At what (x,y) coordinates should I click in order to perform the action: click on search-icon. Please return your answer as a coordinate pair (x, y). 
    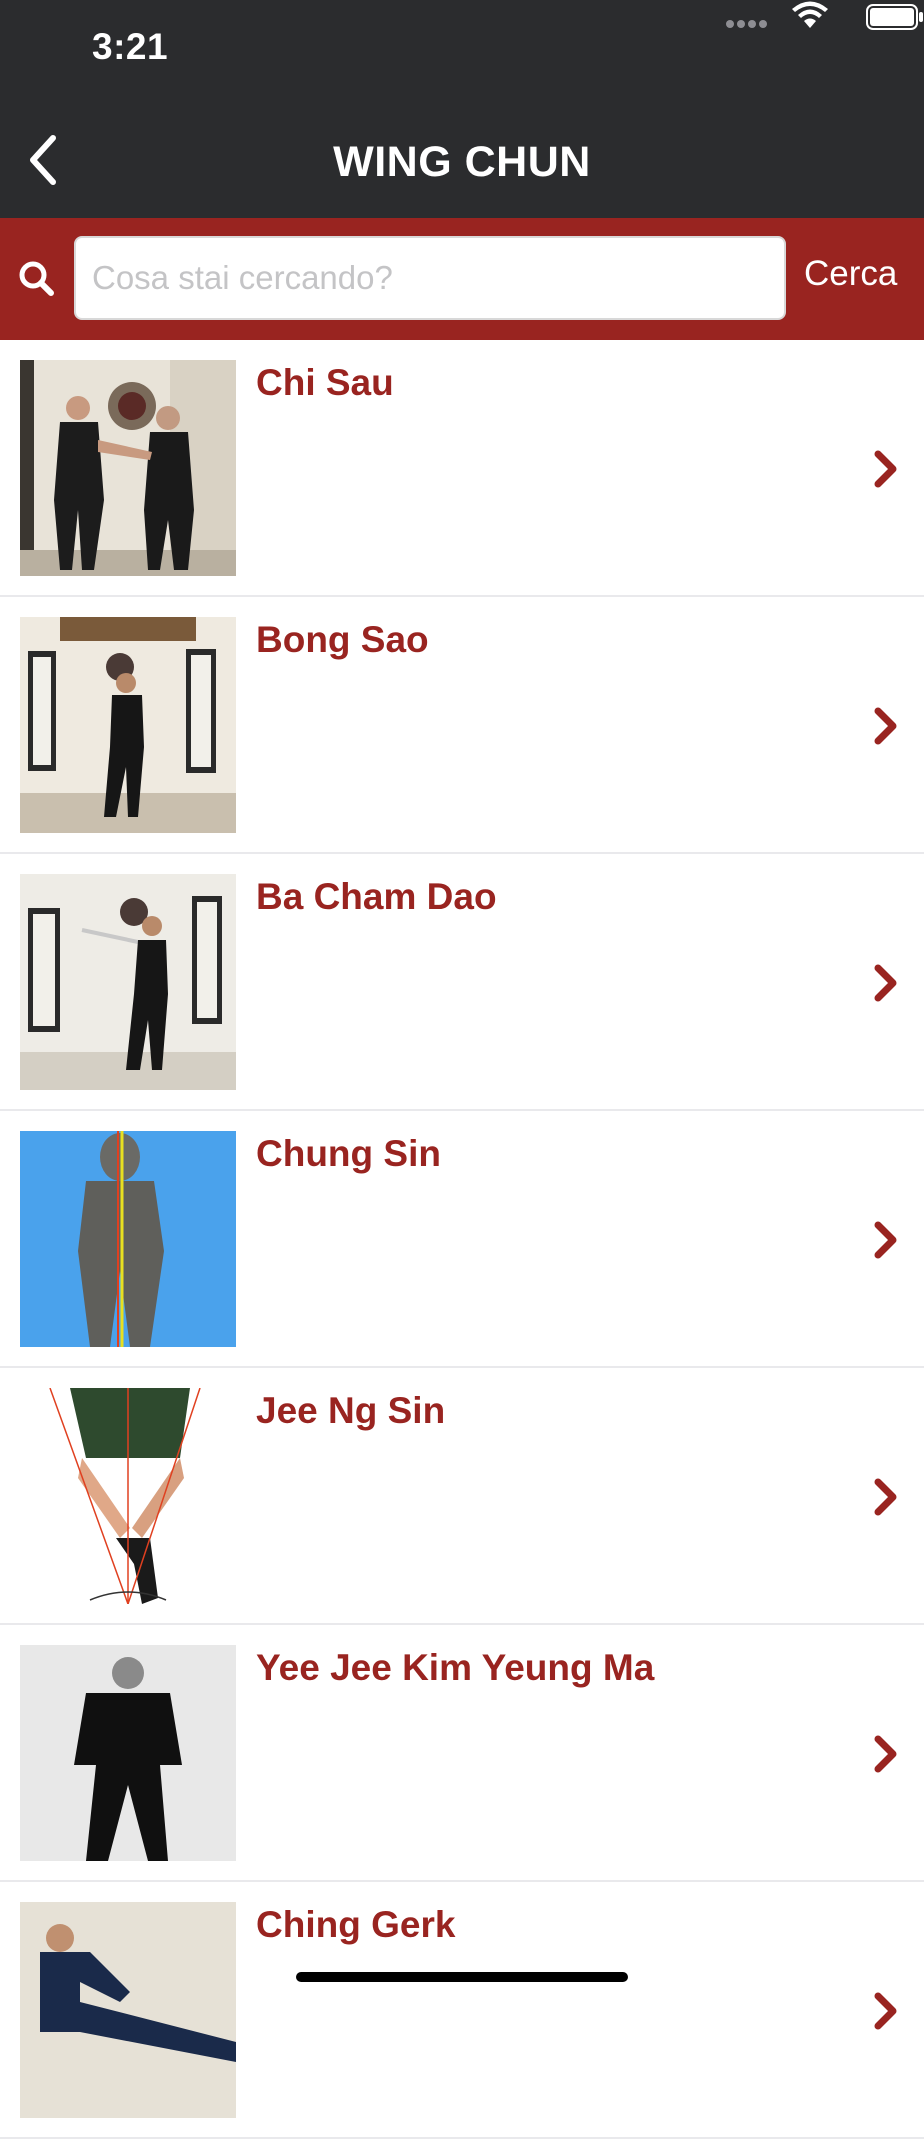
    Looking at the image, I should click on (36, 278).